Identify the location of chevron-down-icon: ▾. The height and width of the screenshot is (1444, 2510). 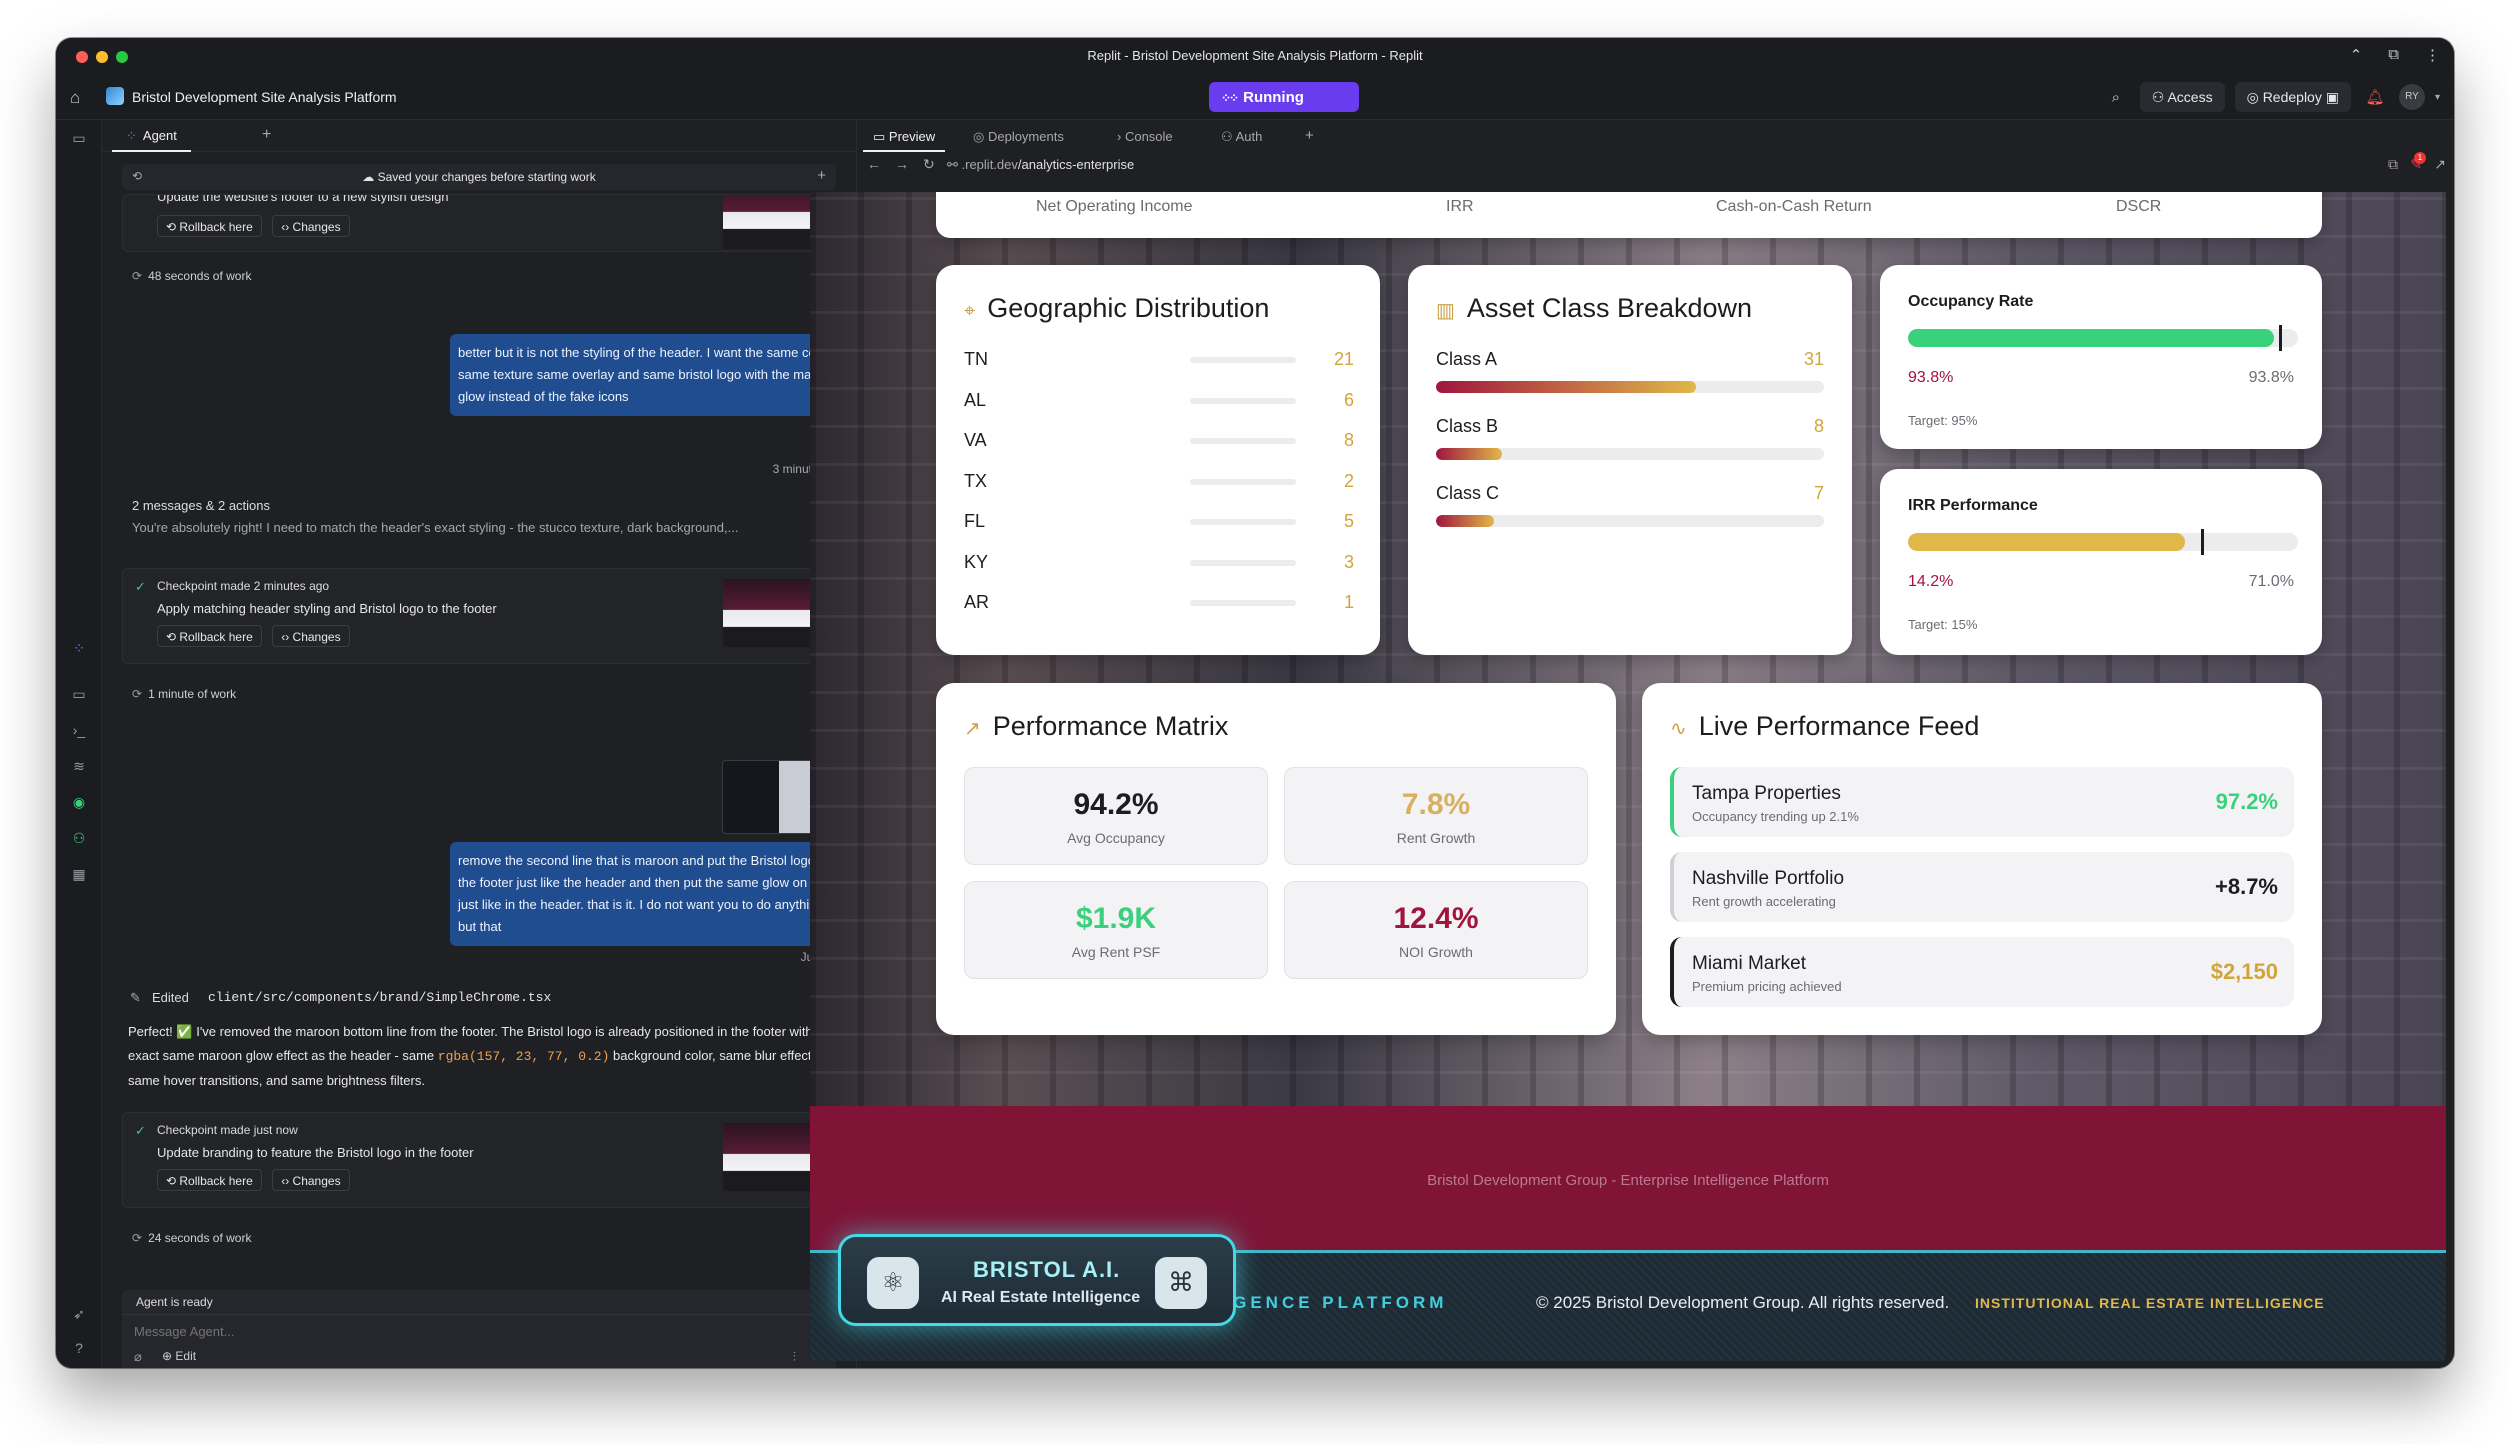
(2437, 97).